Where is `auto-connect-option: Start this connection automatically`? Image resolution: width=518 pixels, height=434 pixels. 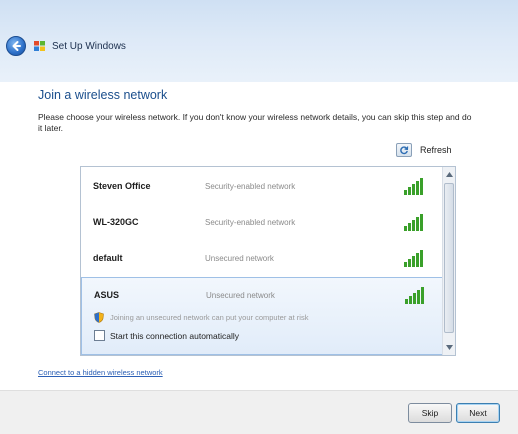
auto-connect-option: Start this connection automatically is located at coordinates (166, 335).